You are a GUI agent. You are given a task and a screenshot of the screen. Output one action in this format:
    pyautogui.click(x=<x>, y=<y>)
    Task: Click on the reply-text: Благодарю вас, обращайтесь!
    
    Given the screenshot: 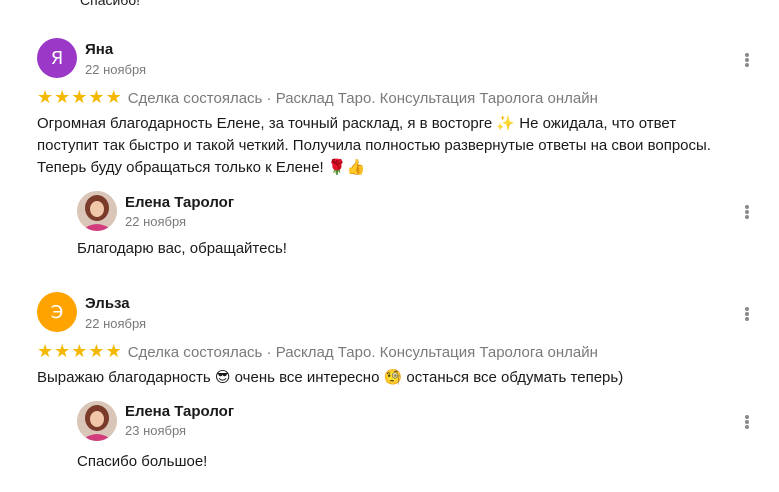 What is the action you would take?
    pyautogui.click(x=182, y=248)
    